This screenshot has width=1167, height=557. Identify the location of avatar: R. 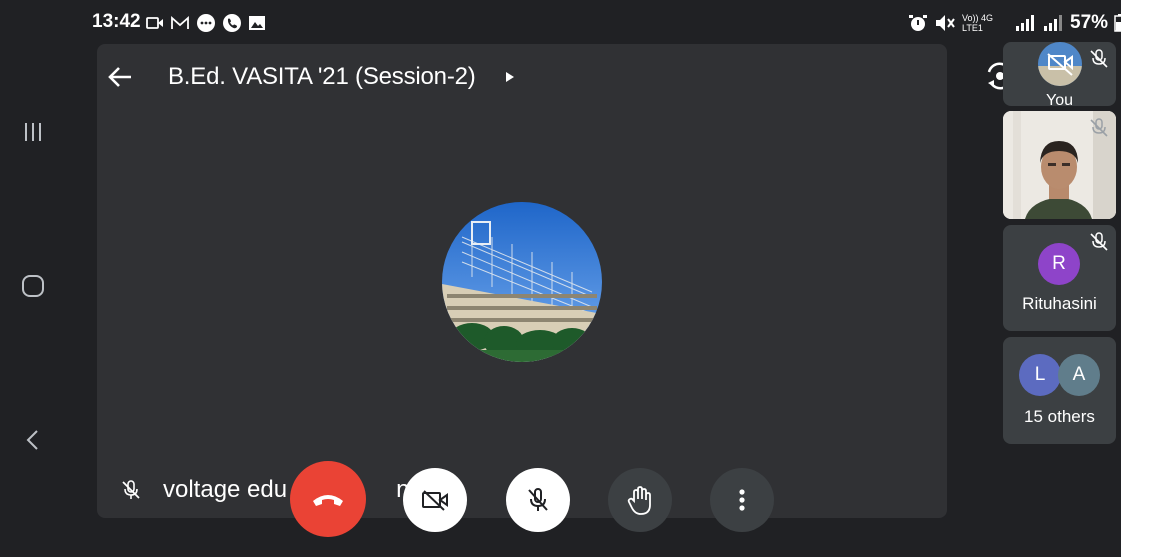
(1059, 264).